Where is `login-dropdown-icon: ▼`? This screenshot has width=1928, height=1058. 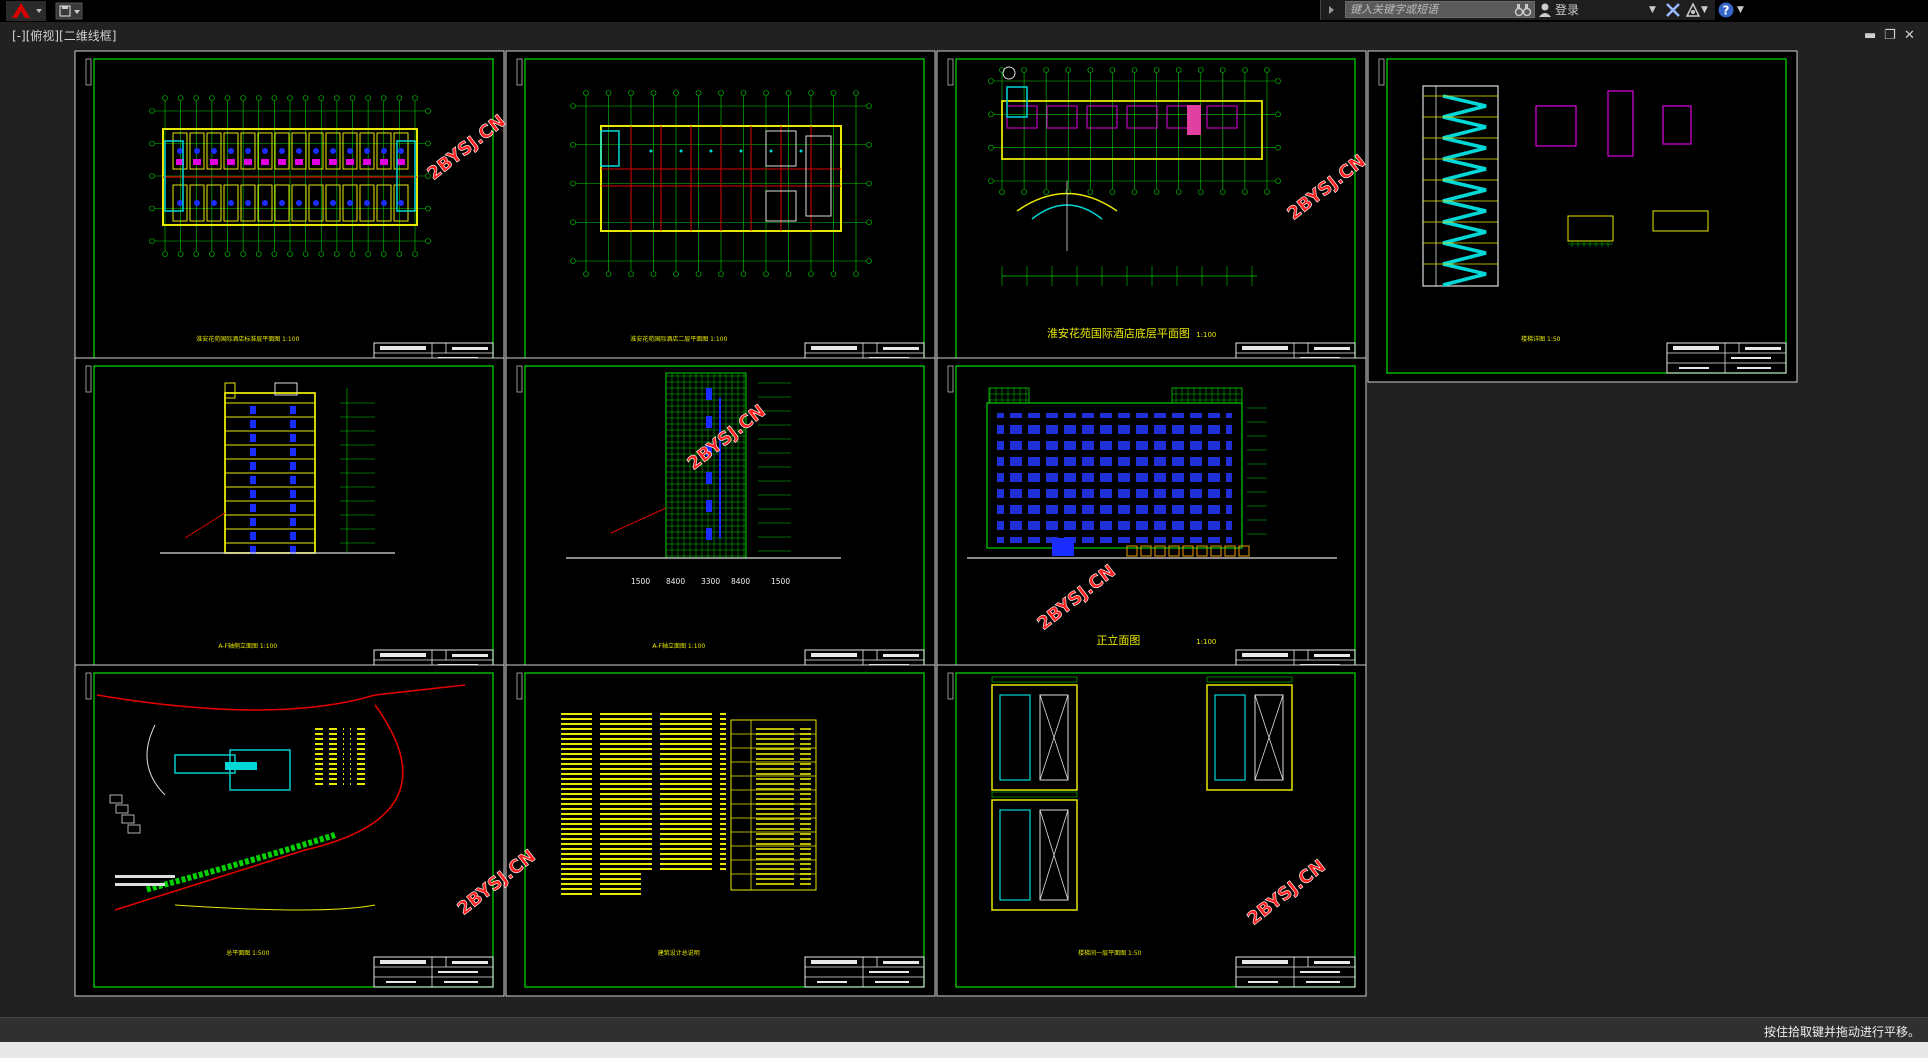 login-dropdown-icon: ▼ is located at coordinates (1652, 10).